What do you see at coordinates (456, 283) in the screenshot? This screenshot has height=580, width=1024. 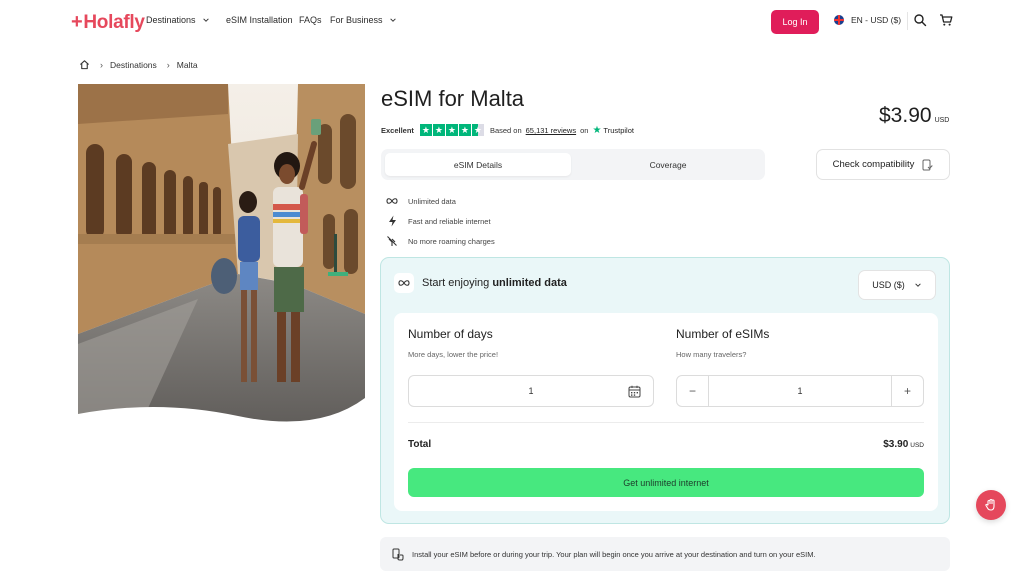 I see `plan-heading-prefix: Start enjoying` at bounding box center [456, 283].